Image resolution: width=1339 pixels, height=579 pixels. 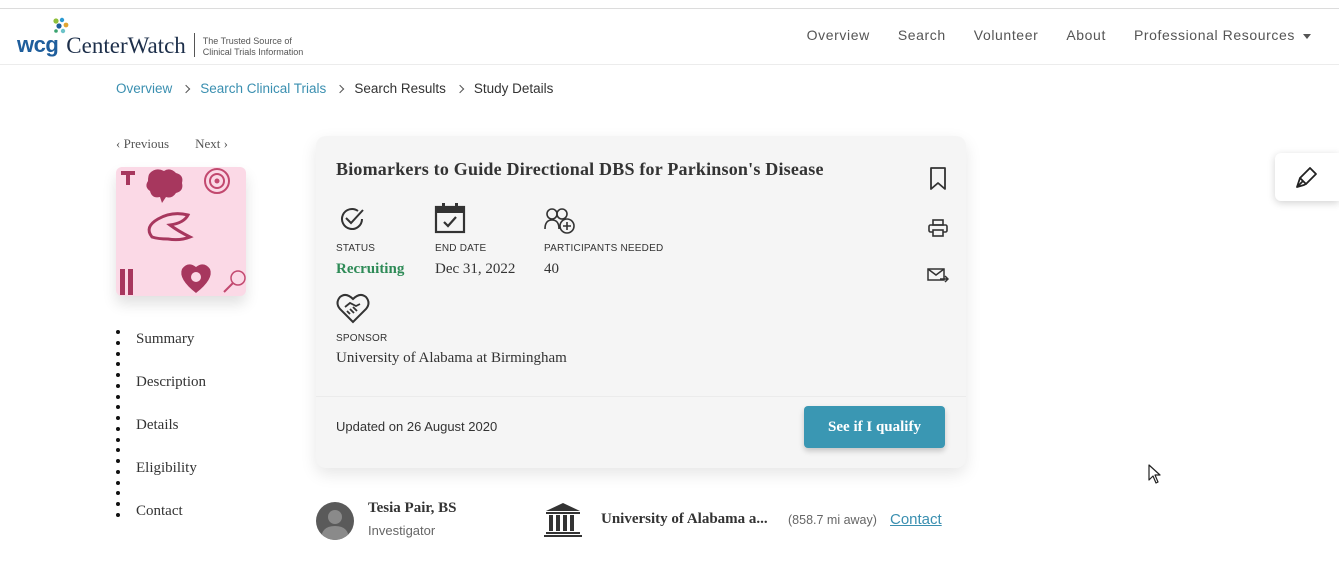 I want to click on status-check-icon, so click(x=352, y=219).